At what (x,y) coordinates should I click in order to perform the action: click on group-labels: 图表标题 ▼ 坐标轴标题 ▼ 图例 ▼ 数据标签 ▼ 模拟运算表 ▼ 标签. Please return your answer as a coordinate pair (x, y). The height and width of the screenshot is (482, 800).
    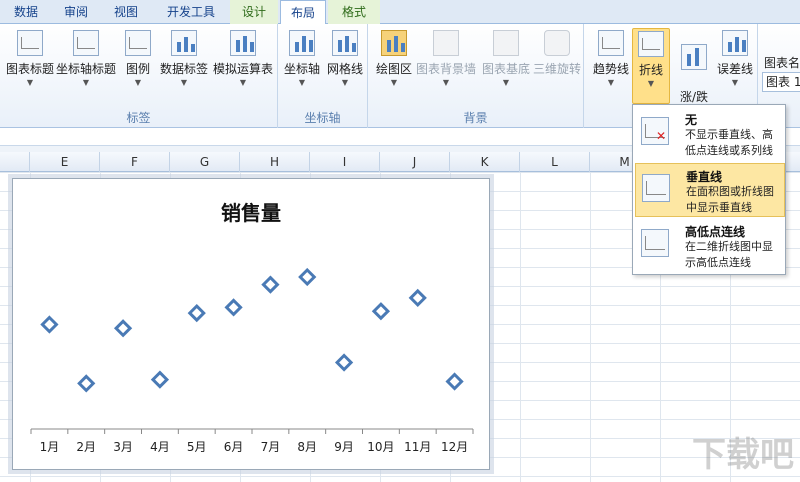
    Looking at the image, I should click on (139, 76).